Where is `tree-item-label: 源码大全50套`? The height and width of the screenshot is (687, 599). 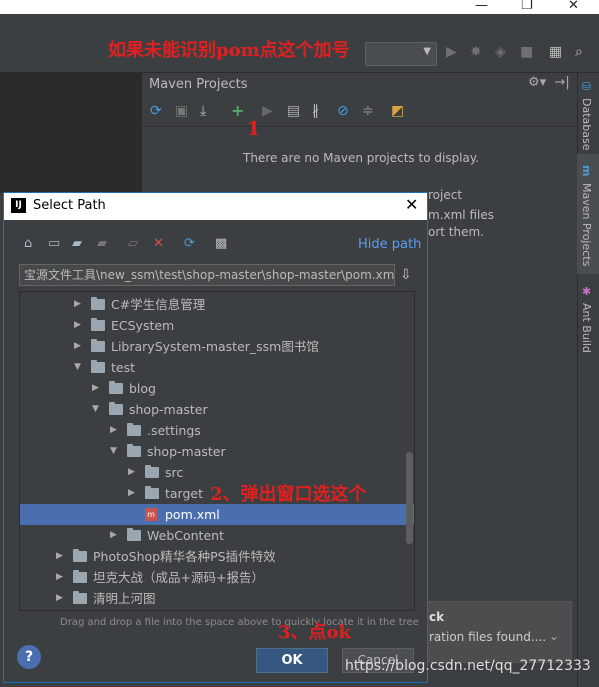
tree-item-label: 源码大全50套 is located at coordinates (132, 609).